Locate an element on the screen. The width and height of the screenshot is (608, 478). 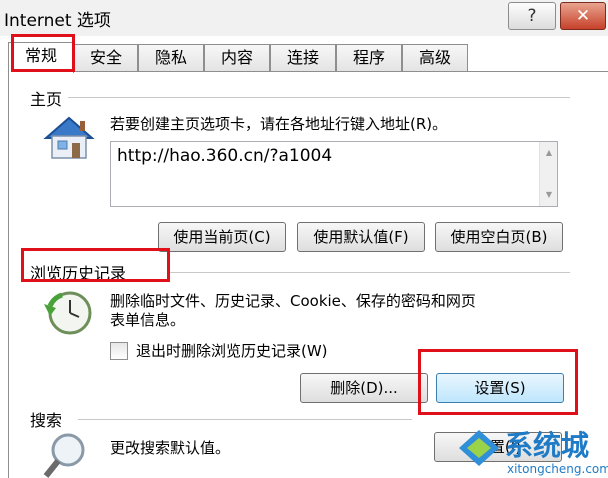
tab-privacy: 隐私 is located at coordinates (171, 58).